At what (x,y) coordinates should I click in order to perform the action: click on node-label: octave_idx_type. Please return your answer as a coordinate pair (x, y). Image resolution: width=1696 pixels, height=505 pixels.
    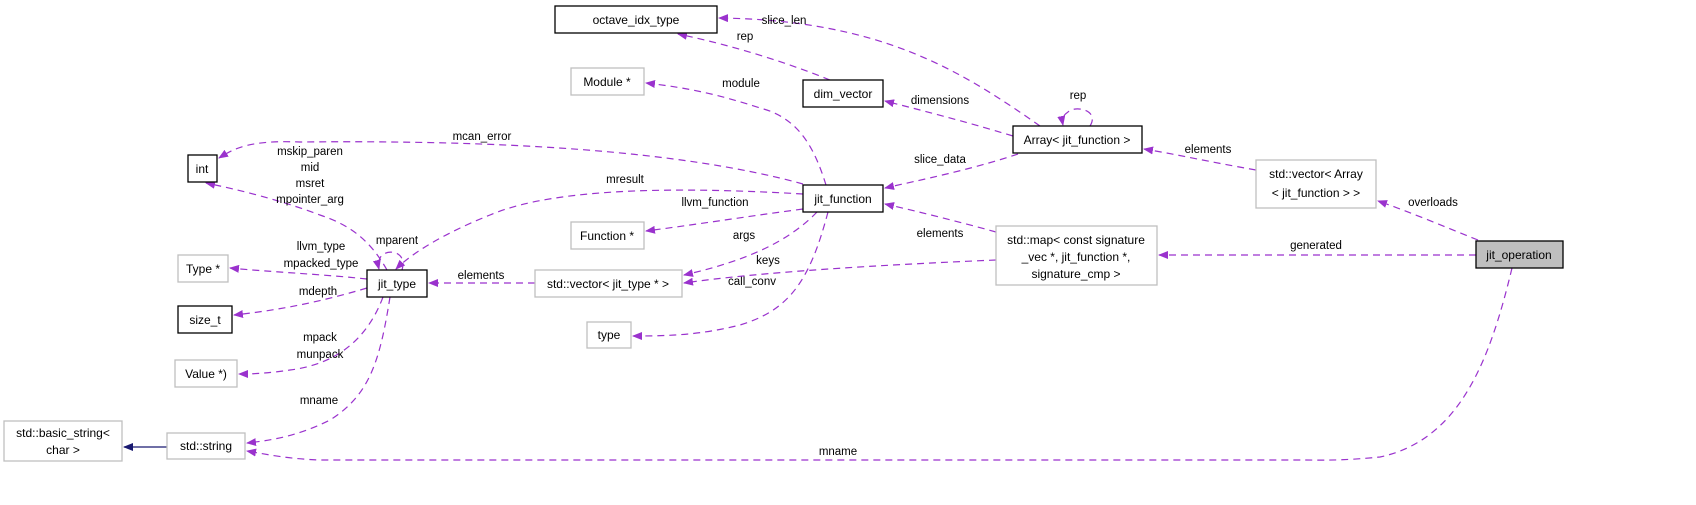
    Looking at the image, I should click on (636, 20).